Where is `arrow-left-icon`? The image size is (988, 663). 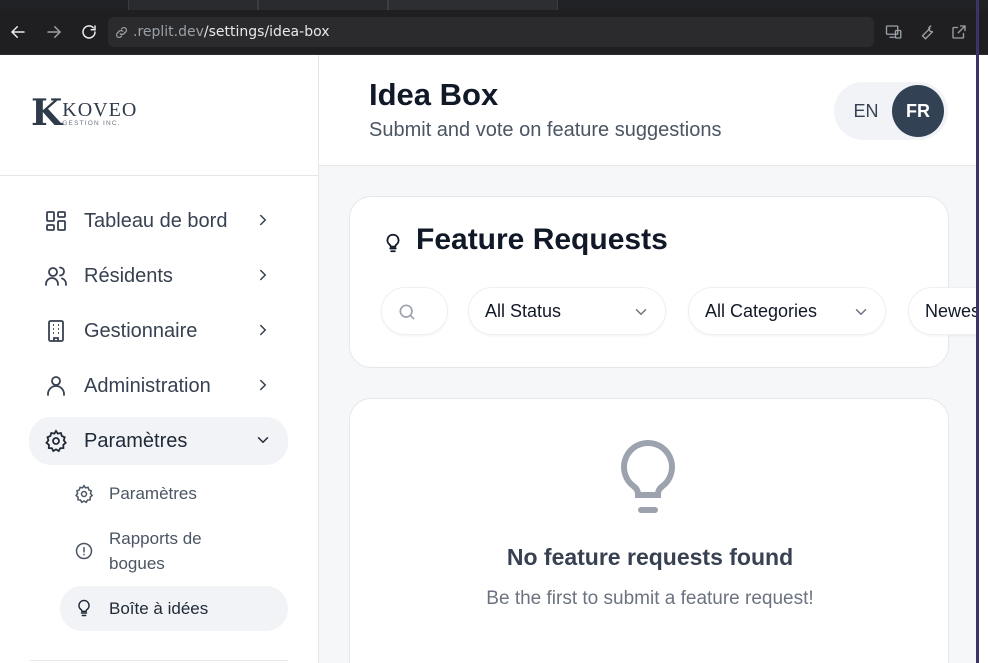 arrow-left-icon is located at coordinates (17, 32).